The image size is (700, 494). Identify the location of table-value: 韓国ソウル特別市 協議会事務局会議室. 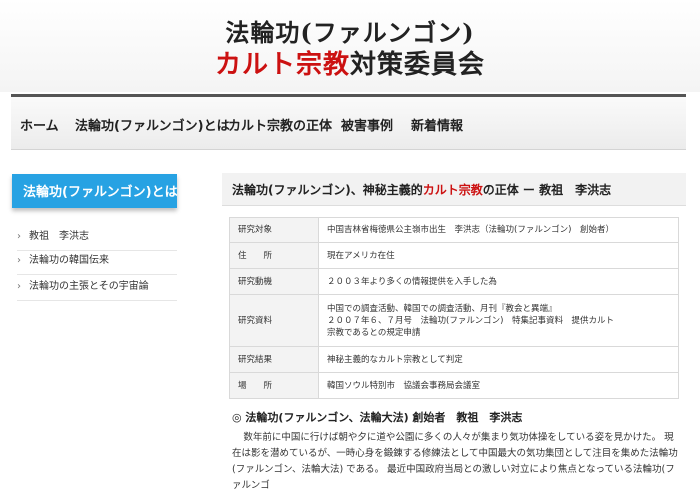
(498, 385).